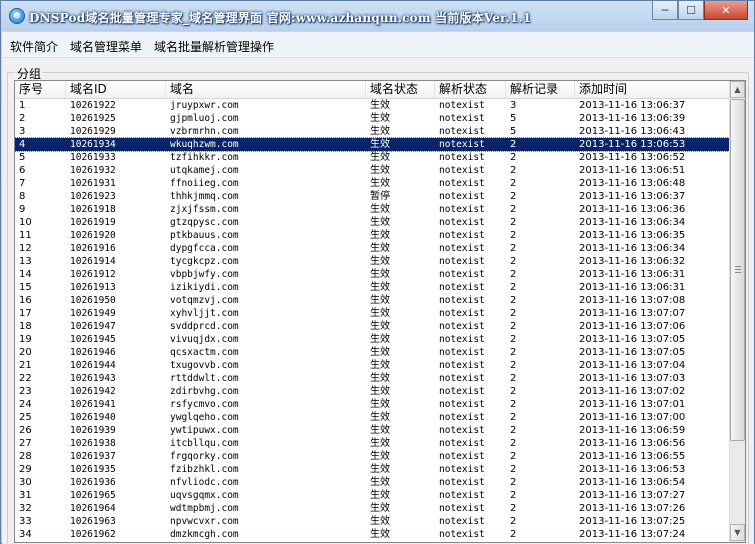 The height and width of the screenshot is (544, 755). Describe the element at coordinates (25, 261) in the screenshot. I see `cell-index: 13` at that location.